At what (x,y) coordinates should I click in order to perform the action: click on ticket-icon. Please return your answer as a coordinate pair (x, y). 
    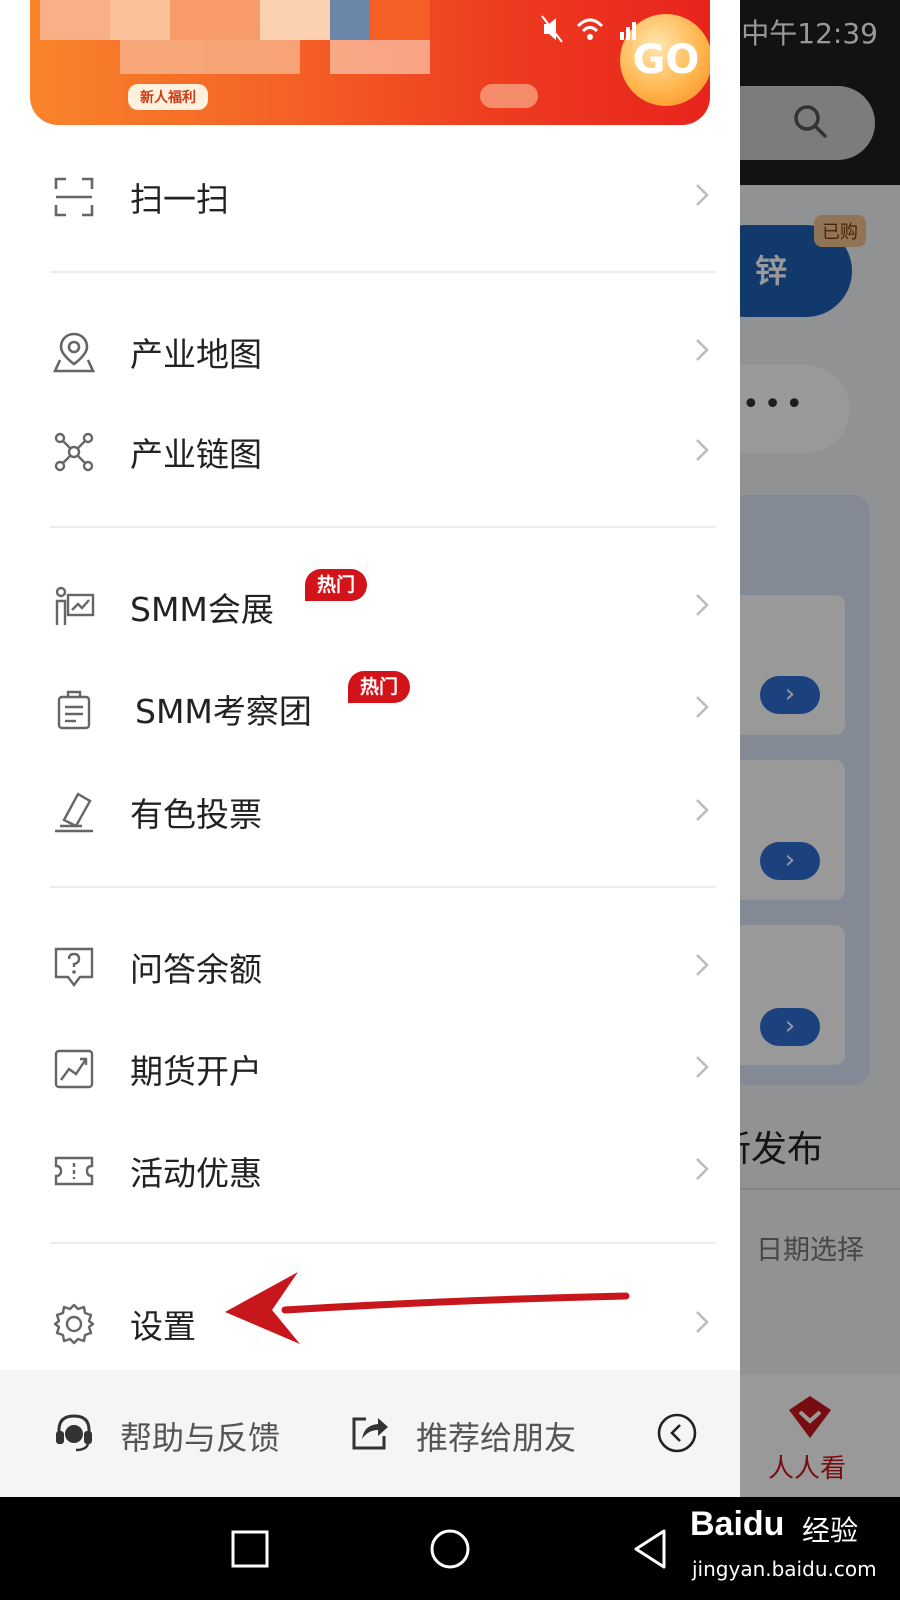
    Looking at the image, I should click on (74, 1171).